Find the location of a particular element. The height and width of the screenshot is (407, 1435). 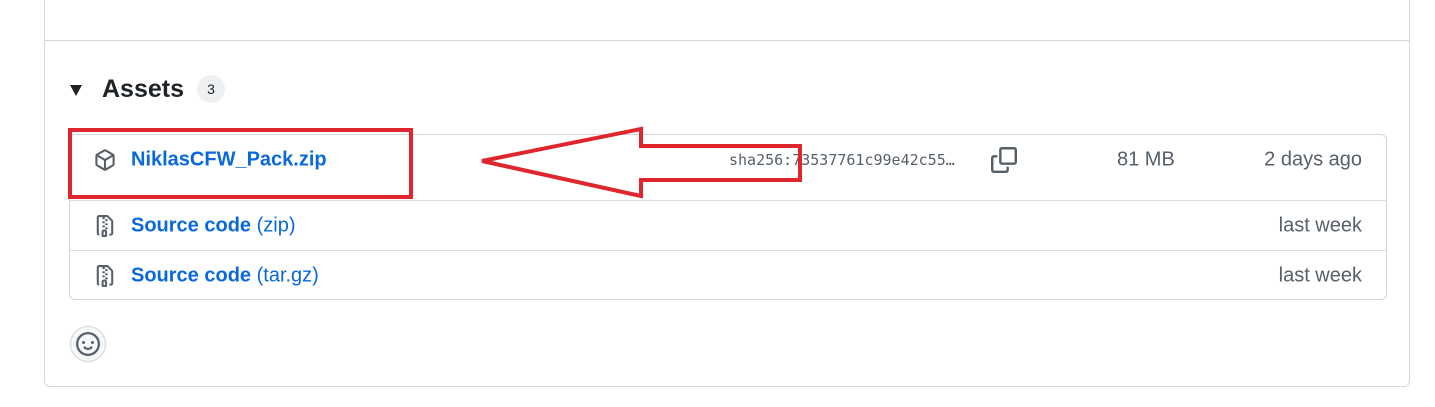

asset-row: Source code (tar.gz) last week is located at coordinates (728, 275).